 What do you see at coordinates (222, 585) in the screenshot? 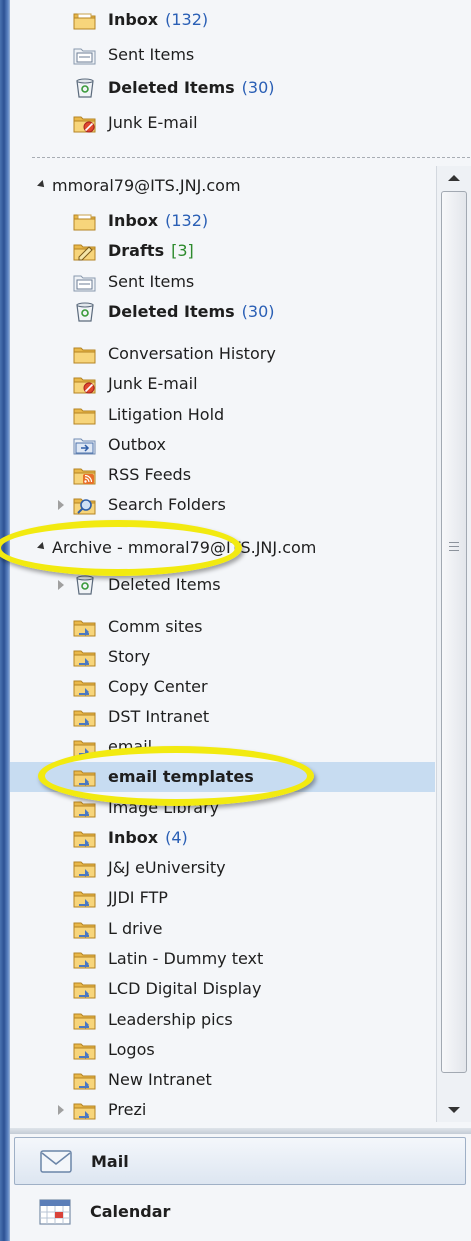
I see `folder-item: Deleted Items` at bounding box center [222, 585].